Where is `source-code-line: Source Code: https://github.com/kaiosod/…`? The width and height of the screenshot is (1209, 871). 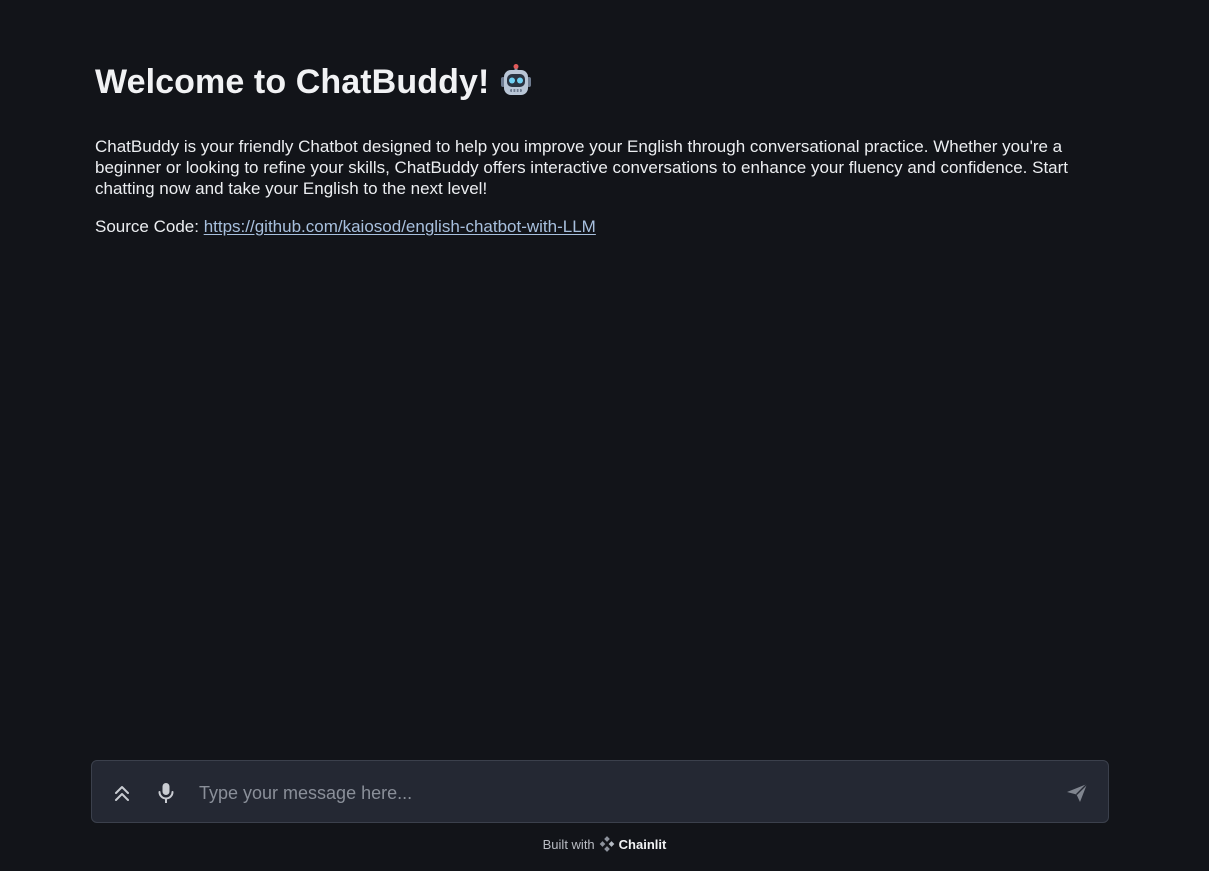
source-code-line: Source Code: https://github.com/kaiosod/… is located at coordinates (595, 226).